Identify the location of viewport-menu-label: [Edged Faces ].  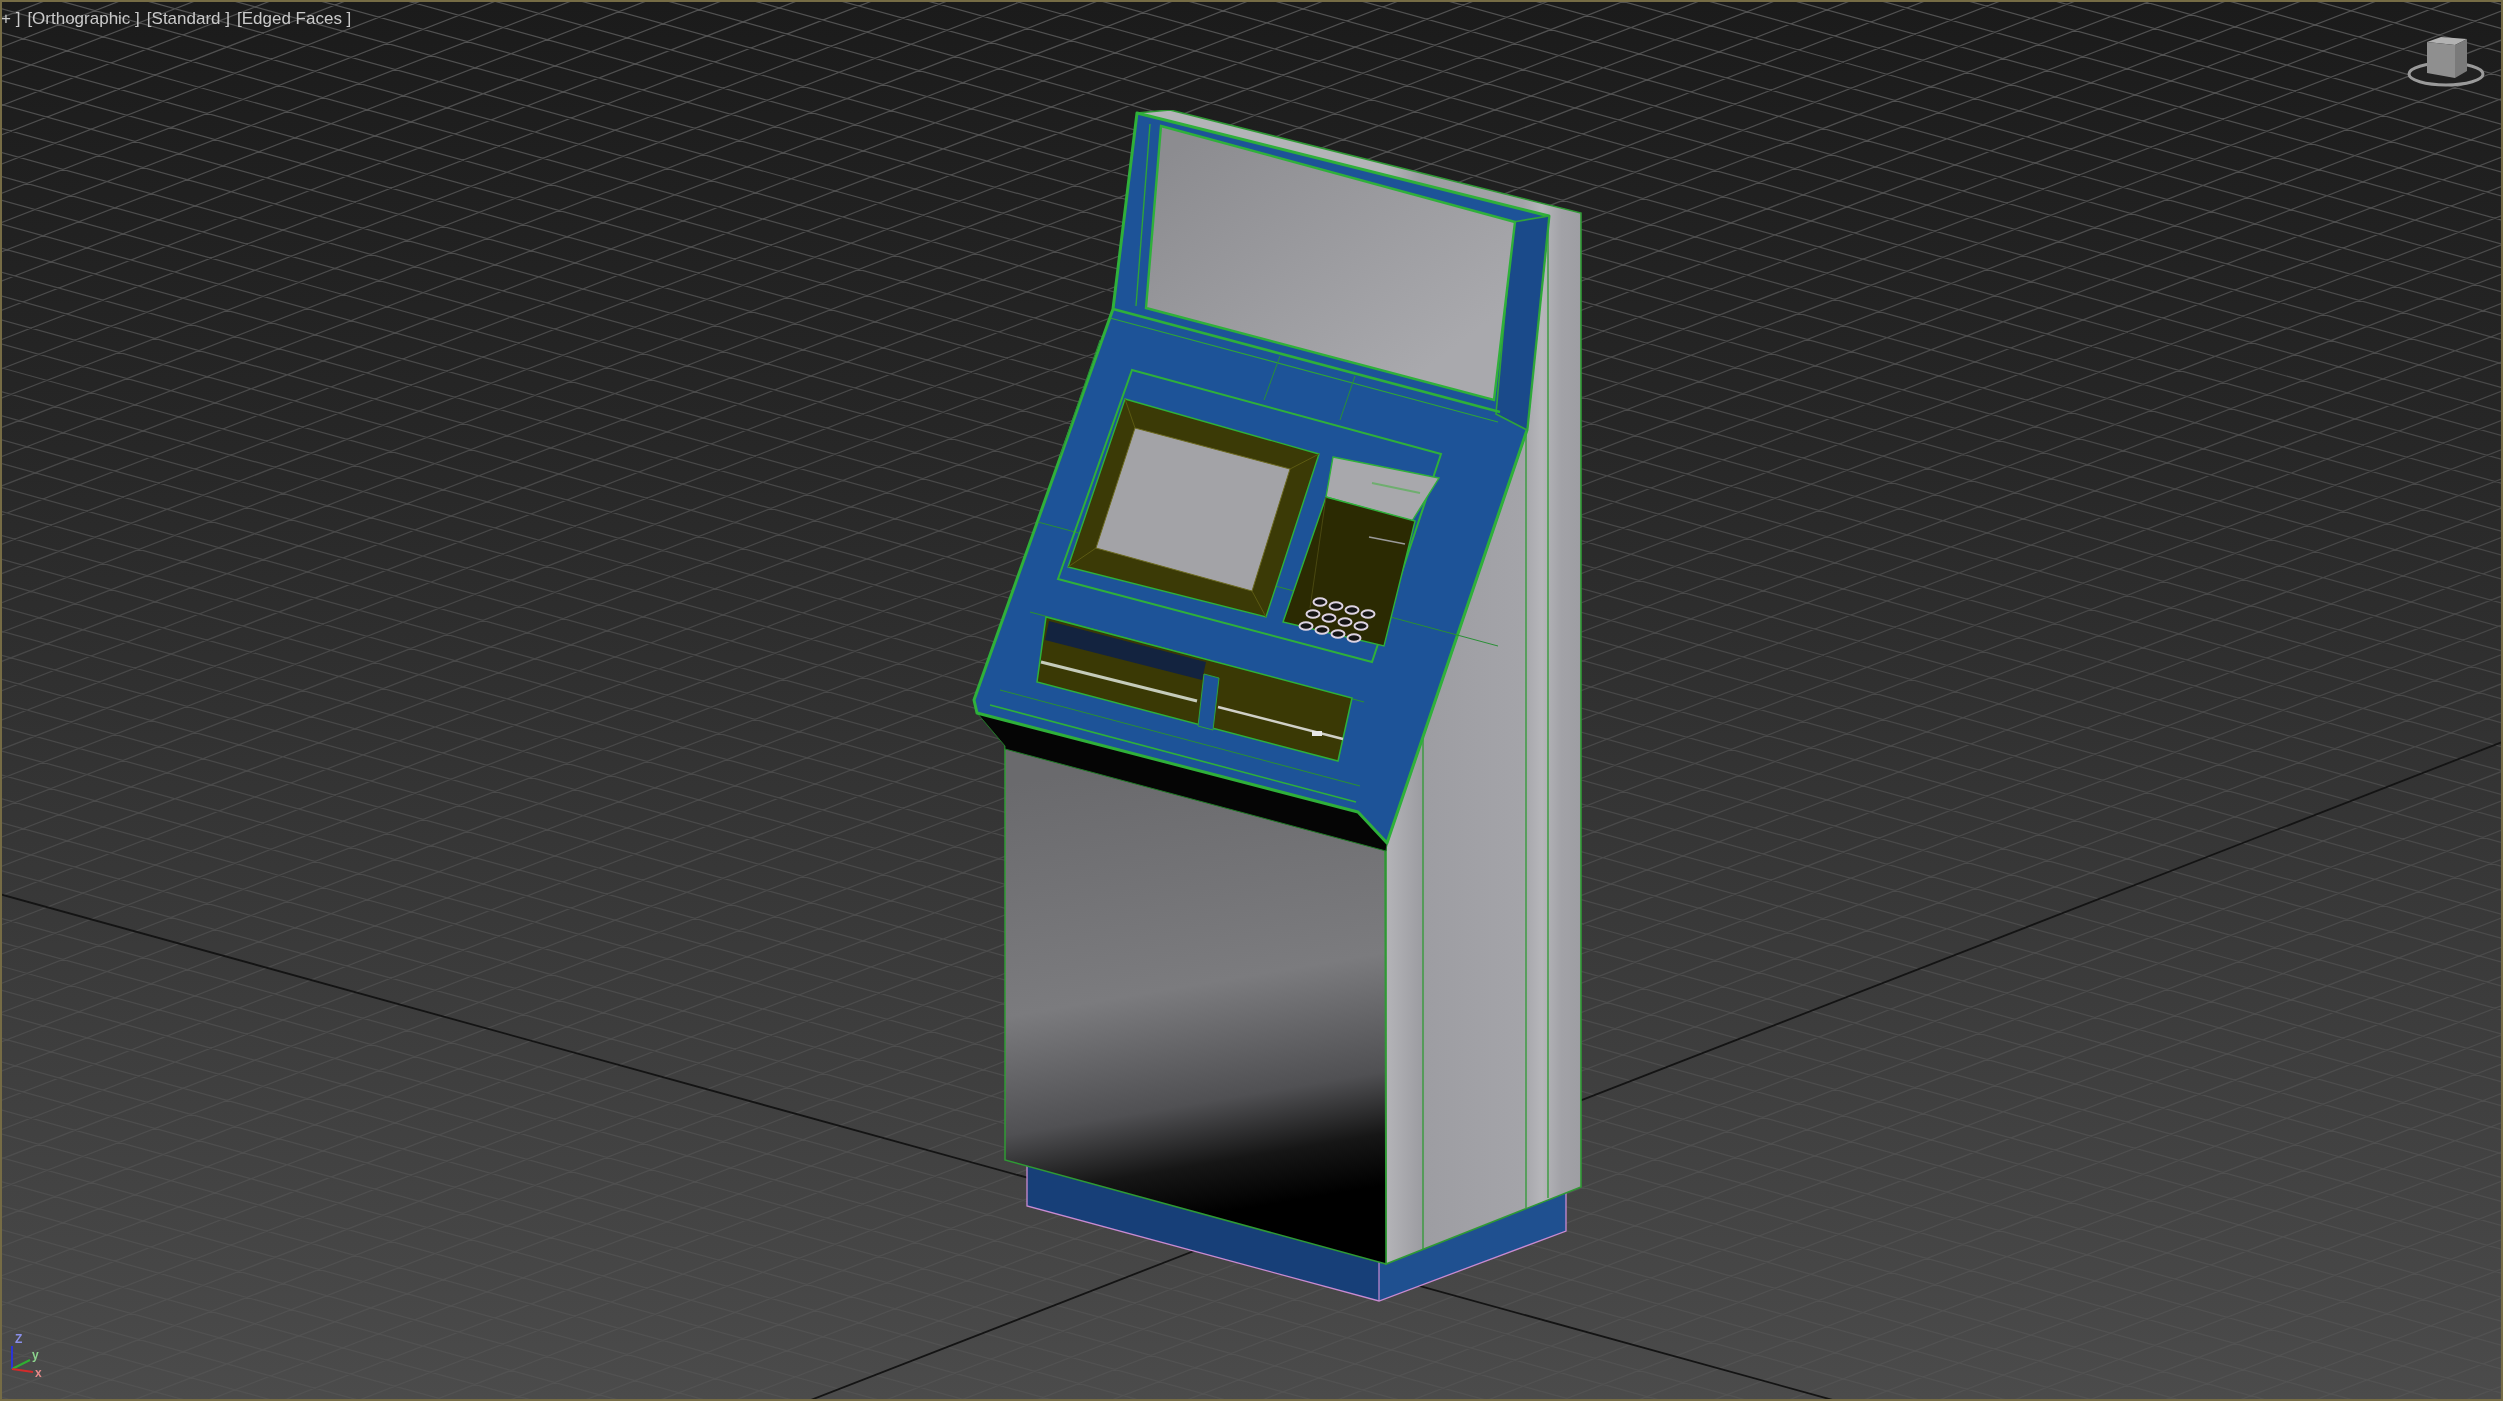
(294, 19).